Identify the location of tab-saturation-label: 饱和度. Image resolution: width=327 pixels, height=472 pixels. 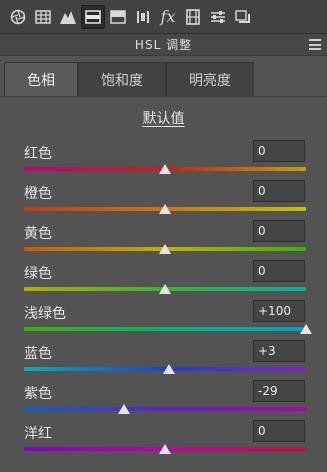
(122, 80).